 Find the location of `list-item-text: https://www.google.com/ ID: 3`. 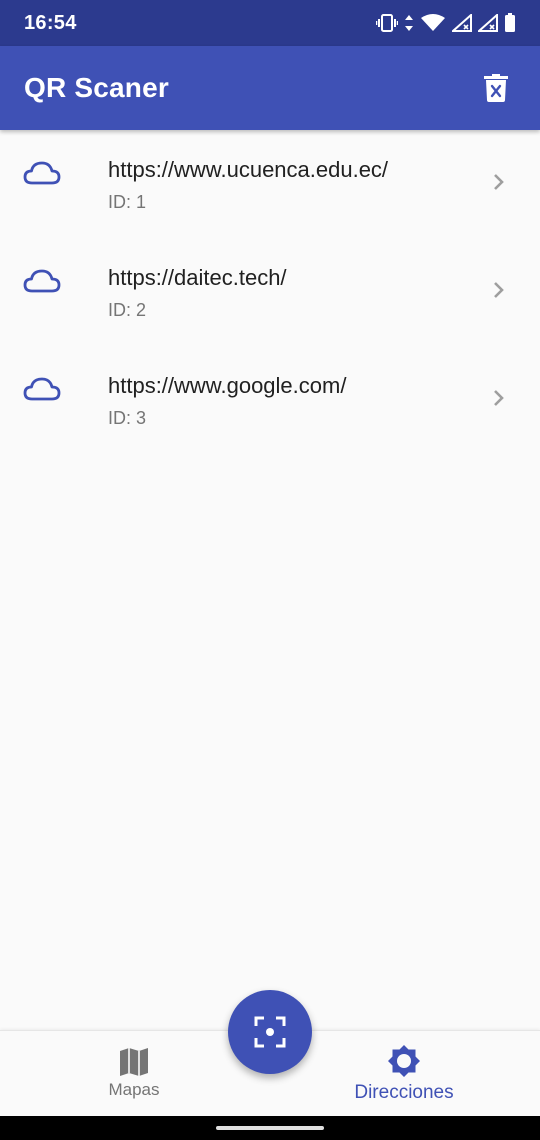

list-item-text: https://www.google.com/ ID: 3 is located at coordinates (227, 401).